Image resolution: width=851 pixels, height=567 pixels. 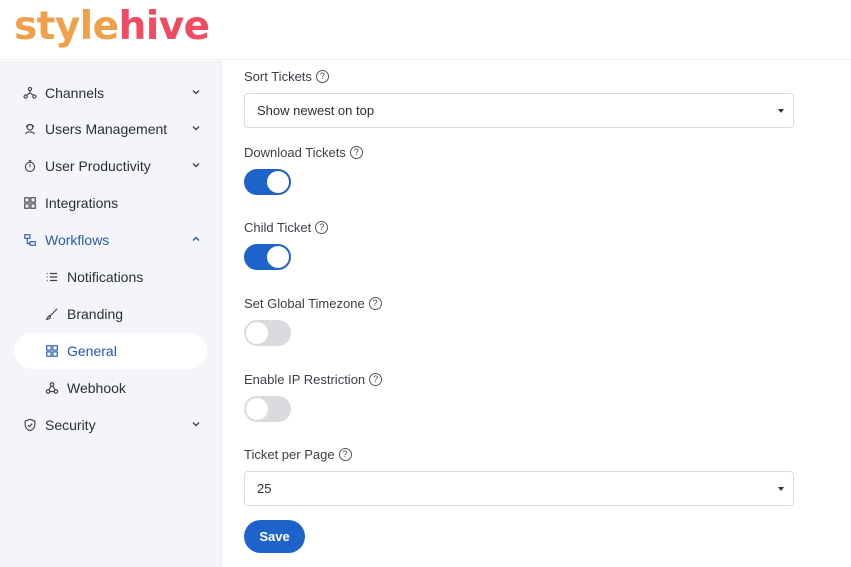 What do you see at coordinates (52, 388) in the screenshot?
I see `webhook-icon` at bounding box center [52, 388].